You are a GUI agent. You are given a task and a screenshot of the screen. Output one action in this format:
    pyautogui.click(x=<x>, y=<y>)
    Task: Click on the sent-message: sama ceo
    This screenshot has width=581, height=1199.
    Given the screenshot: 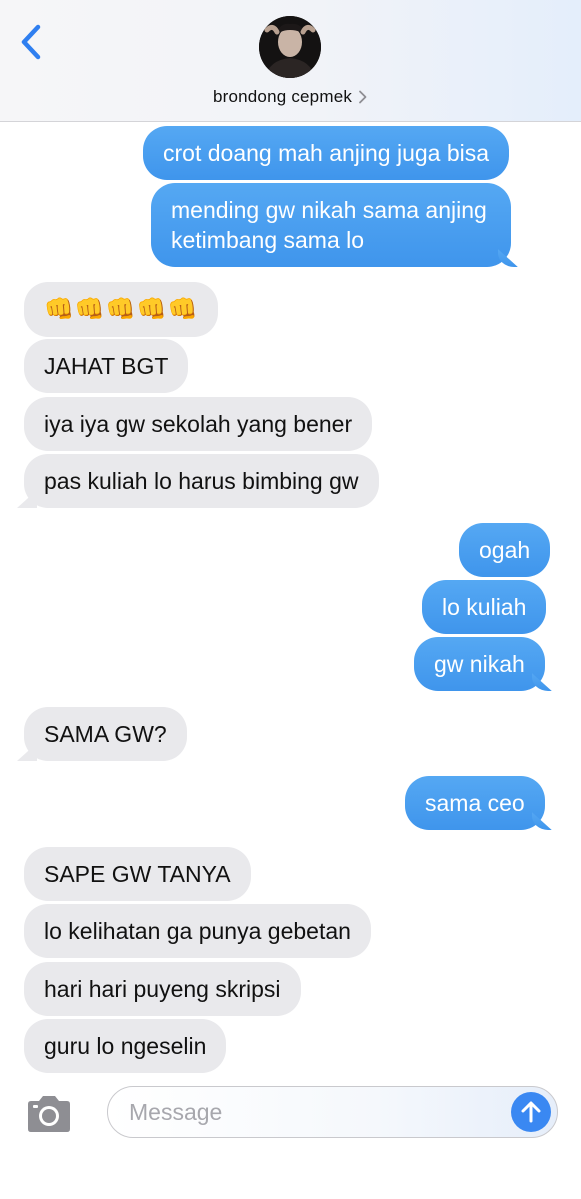 What is the action you would take?
    pyautogui.click(x=475, y=803)
    